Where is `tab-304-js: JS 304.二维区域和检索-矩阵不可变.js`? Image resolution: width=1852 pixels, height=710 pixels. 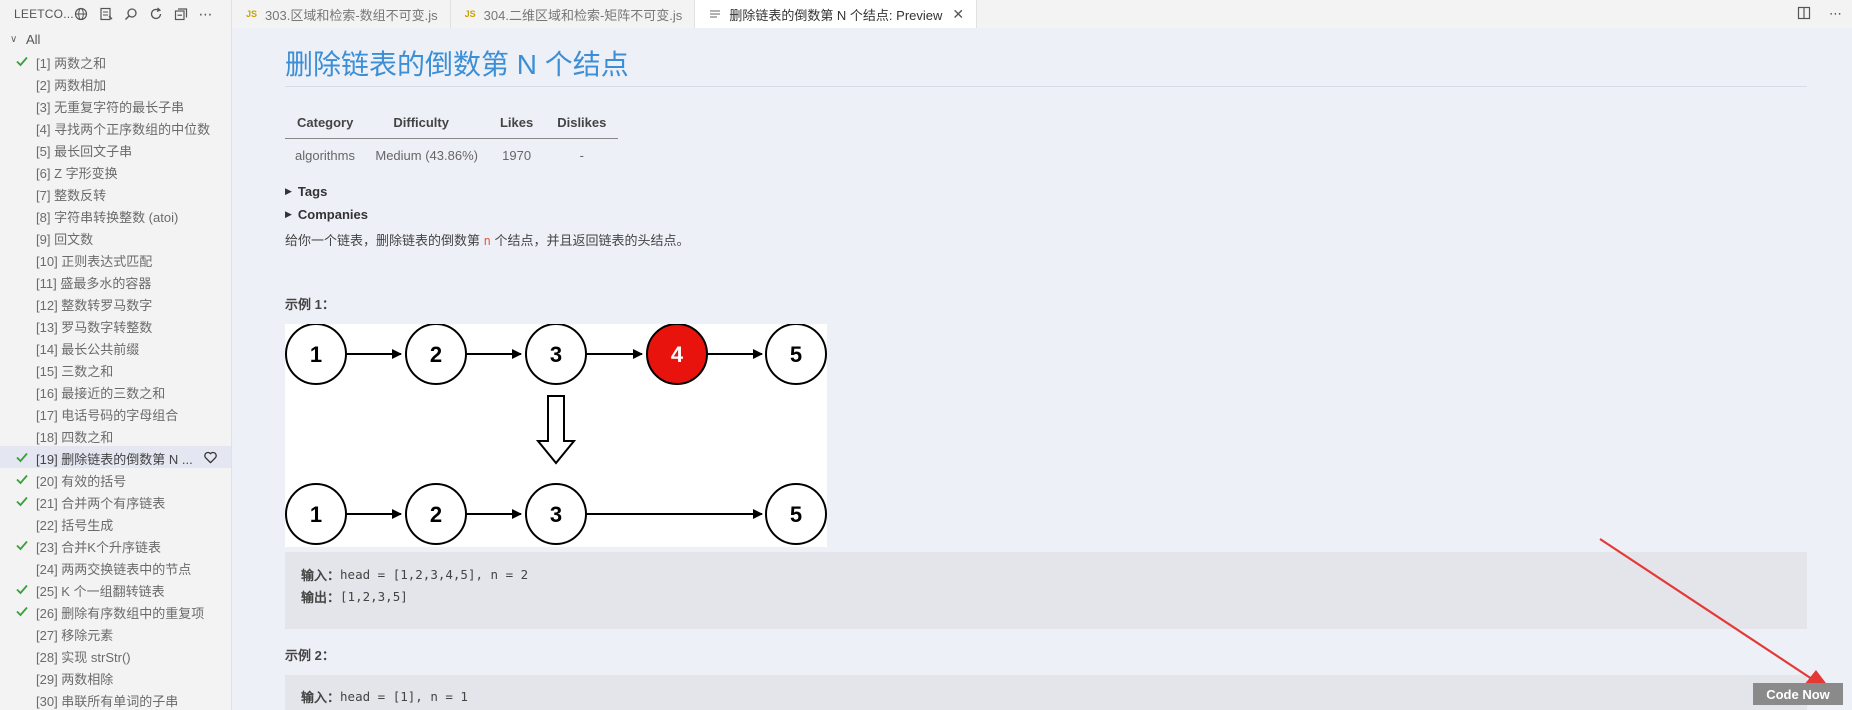
tab-304-js: JS 304.二维区域和检索-矩阵不可变.js is located at coordinates (573, 14).